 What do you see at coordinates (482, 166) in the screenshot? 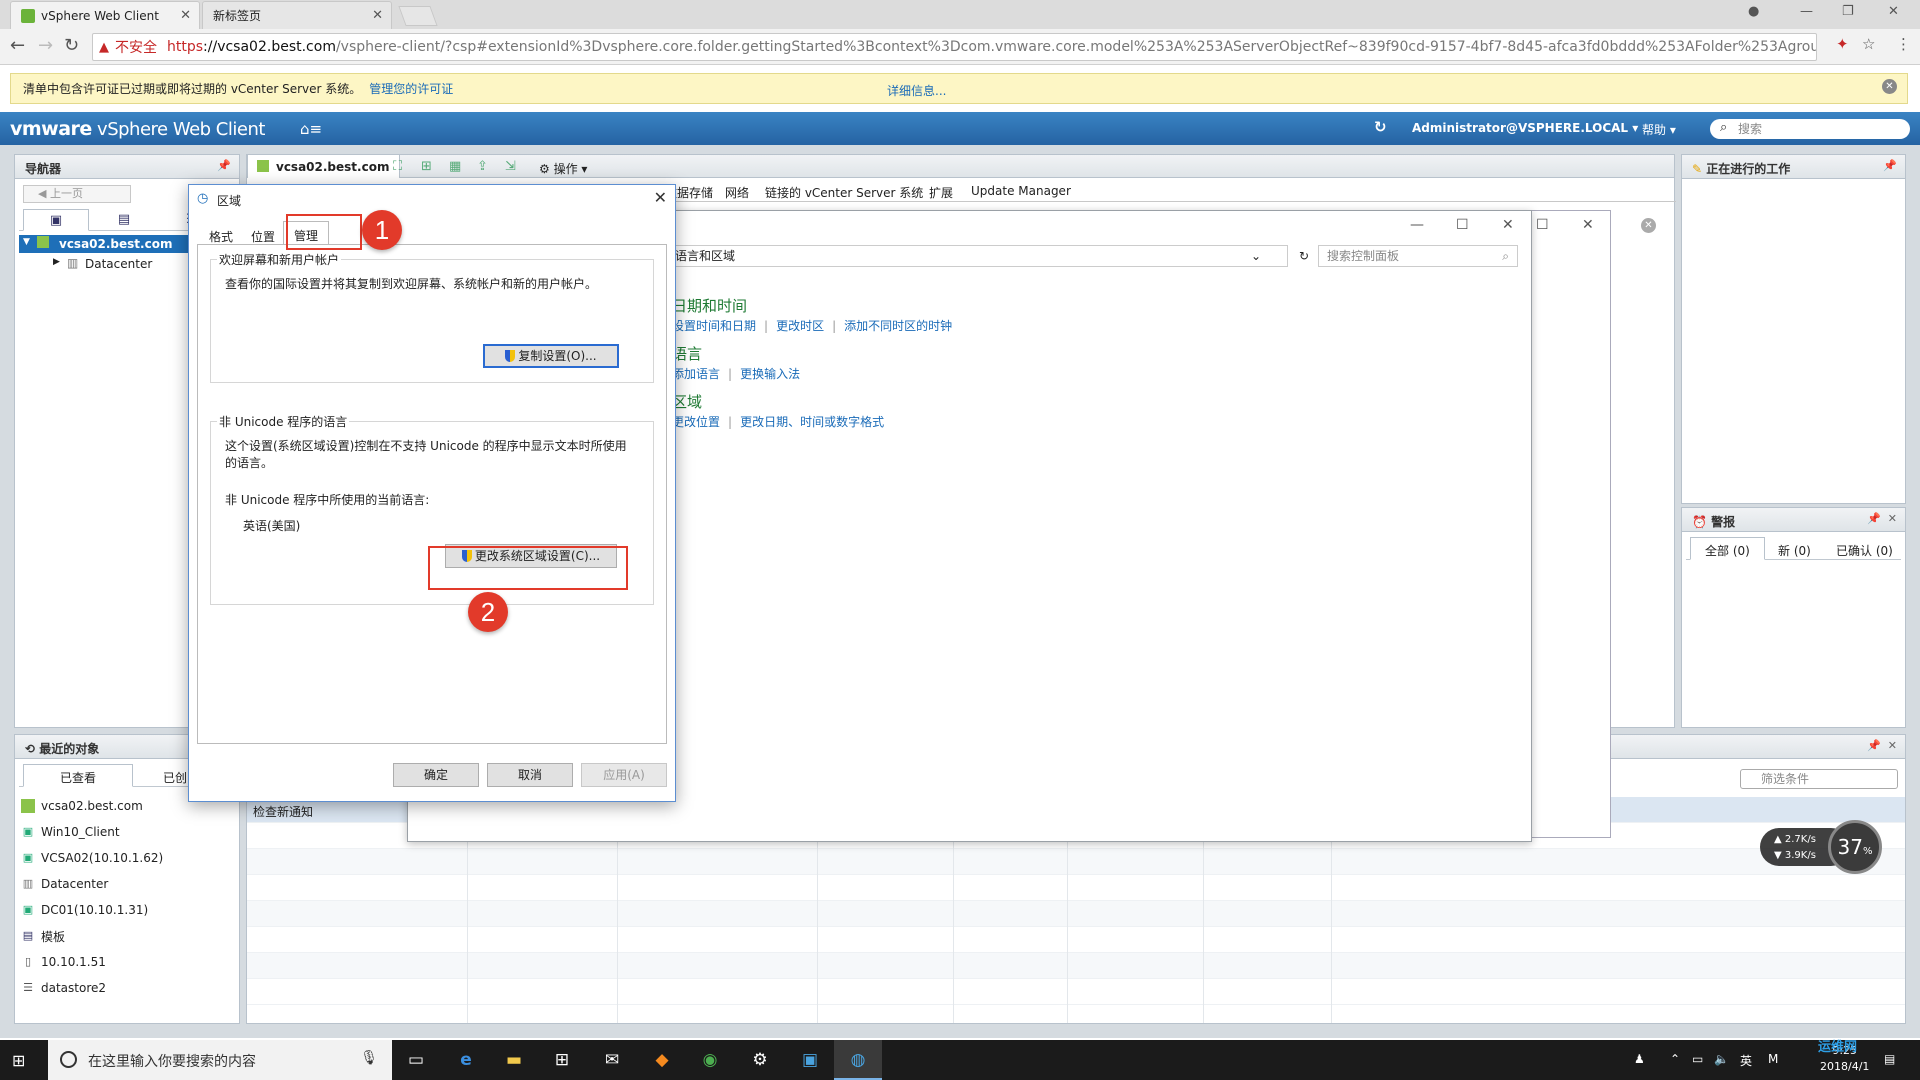
I see `deploy-ovf-icon: ⇪` at bounding box center [482, 166].